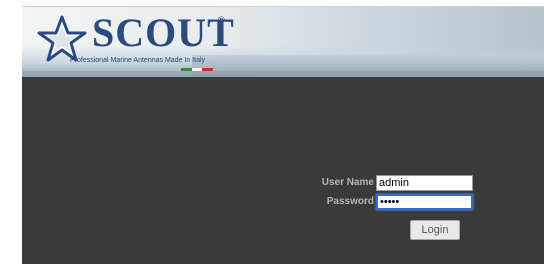 Image resolution: width=544 pixels, height=264 pixels. Describe the element at coordinates (424, 202) in the screenshot. I see `password-input: •••••` at that location.